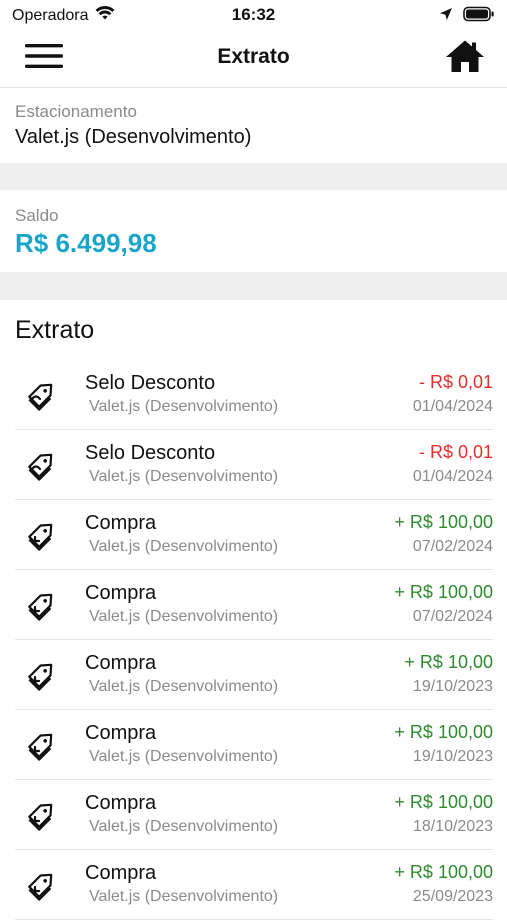 This screenshot has width=507, height=920. I want to click on balance-label: Saldo, so click(37, 215).